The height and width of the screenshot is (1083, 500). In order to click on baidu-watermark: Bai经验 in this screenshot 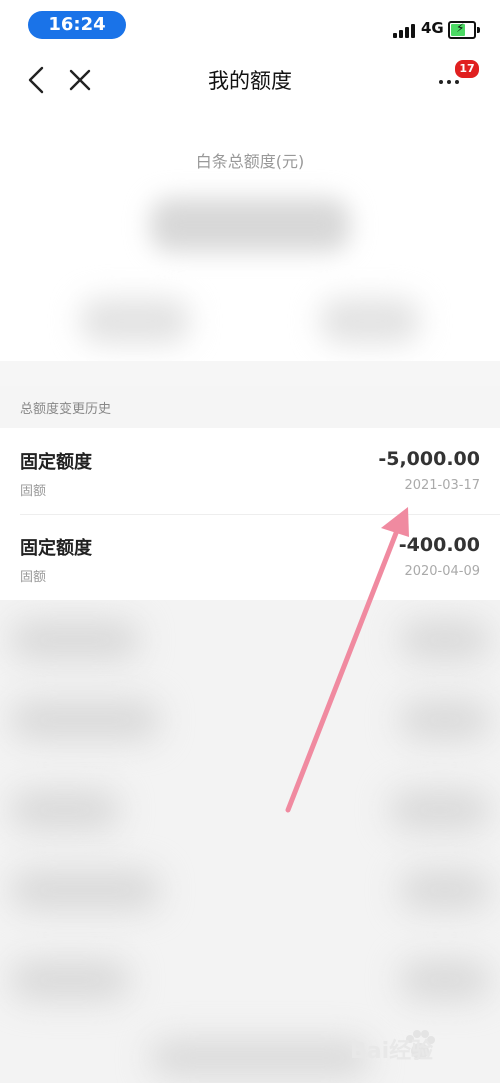, I will do `click(415, 1046)`.